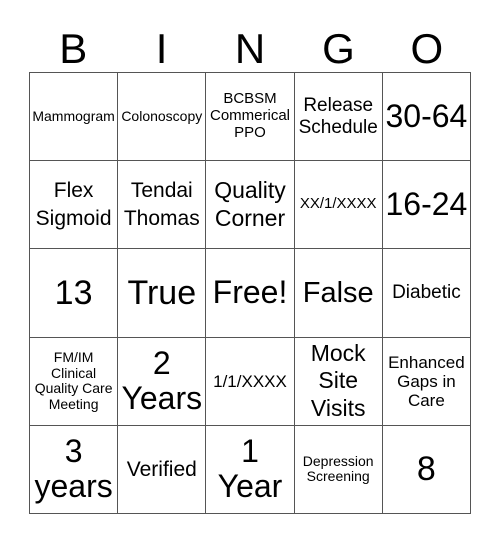 The width and height of the screenshot is (500, 544). Describe the element at coordinates (74, 293) in the screenshot. I see `bingo-cell: 13` at that location.